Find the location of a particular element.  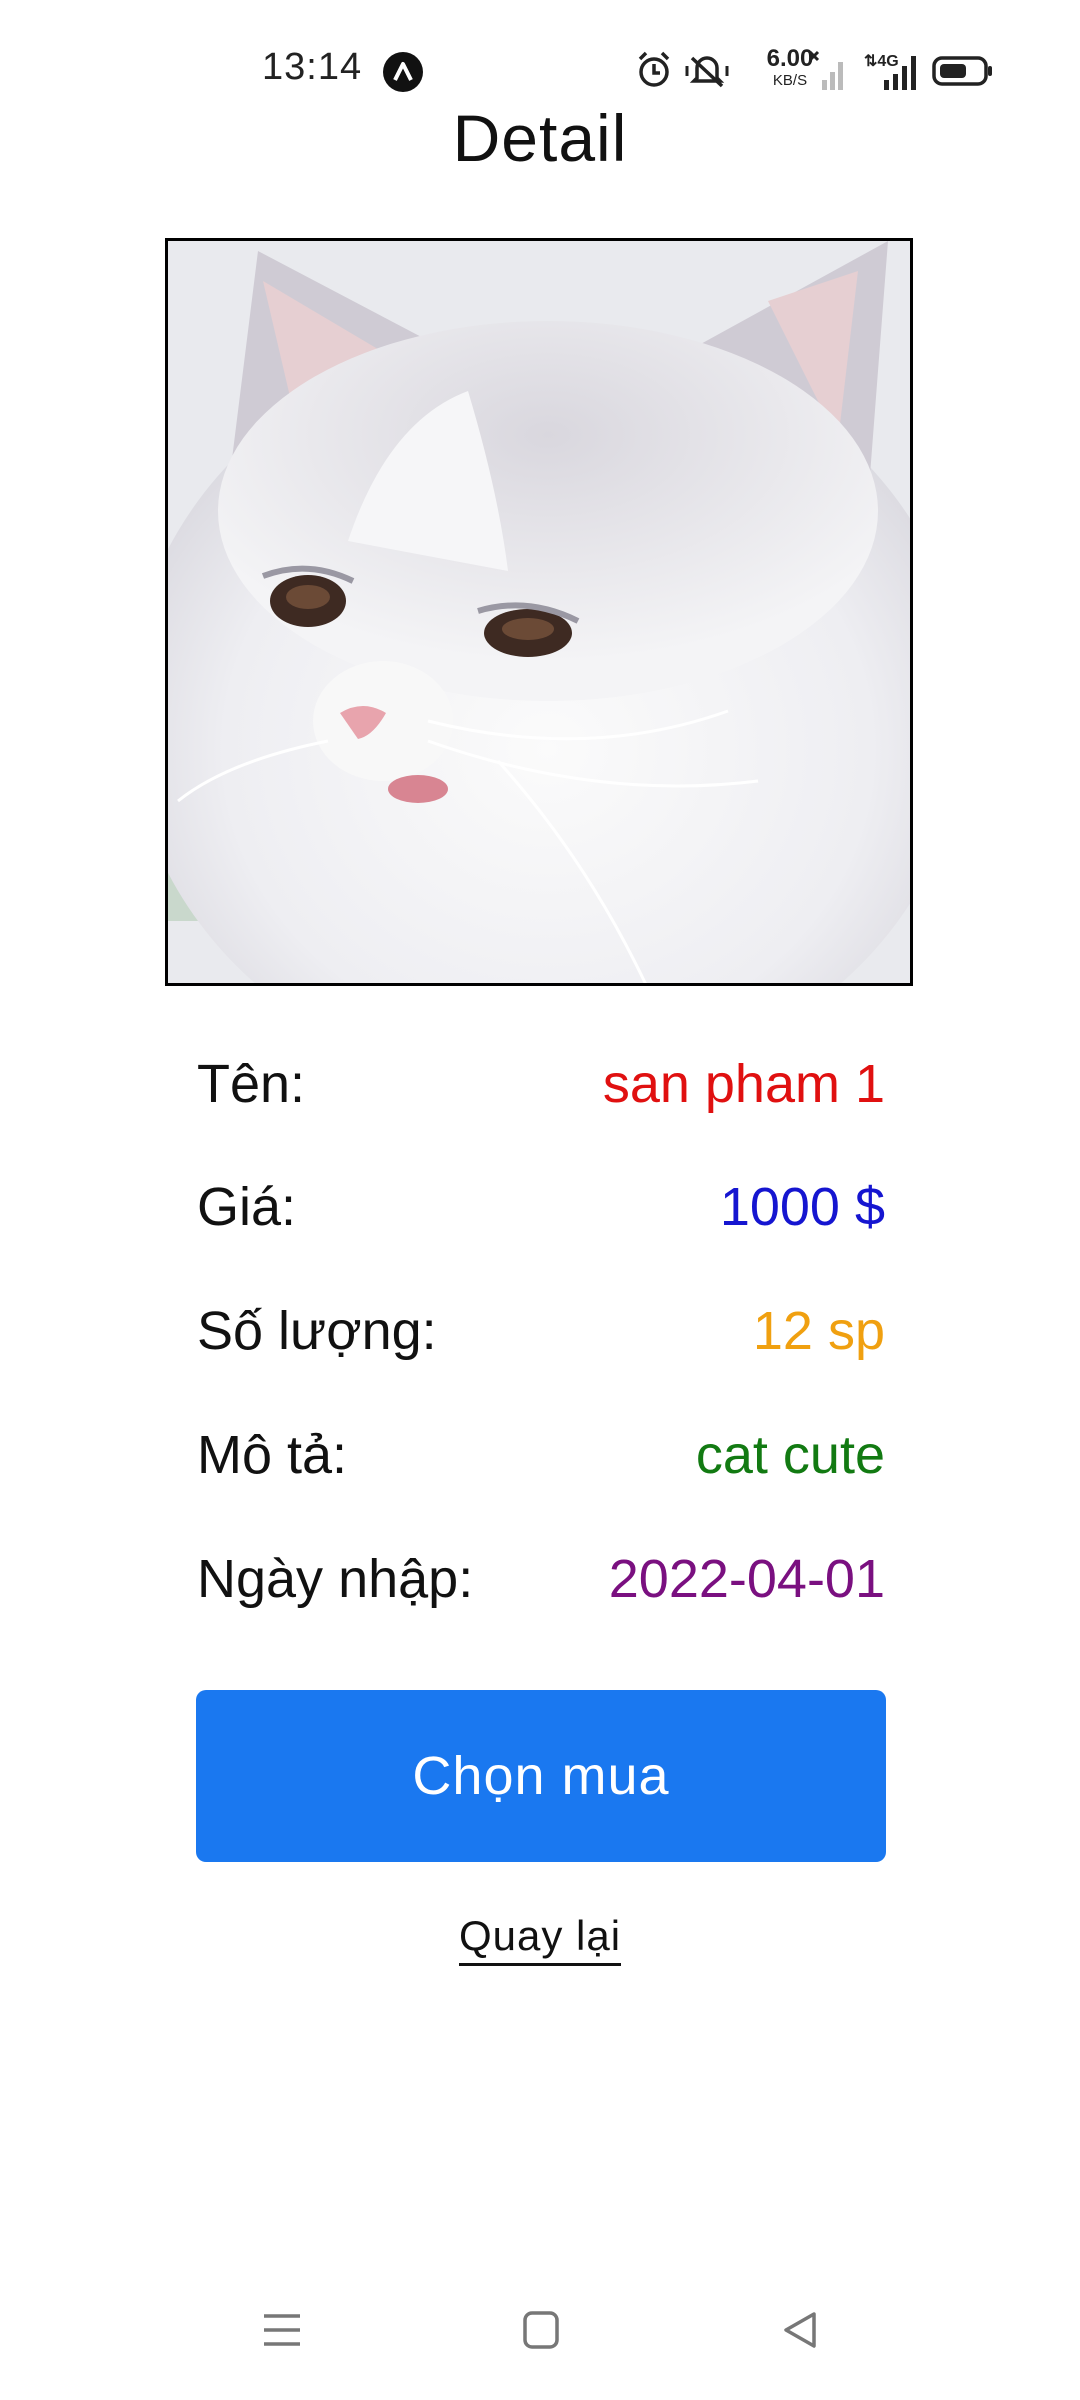

system-nav-bar is located at coordinates (540, 2335).